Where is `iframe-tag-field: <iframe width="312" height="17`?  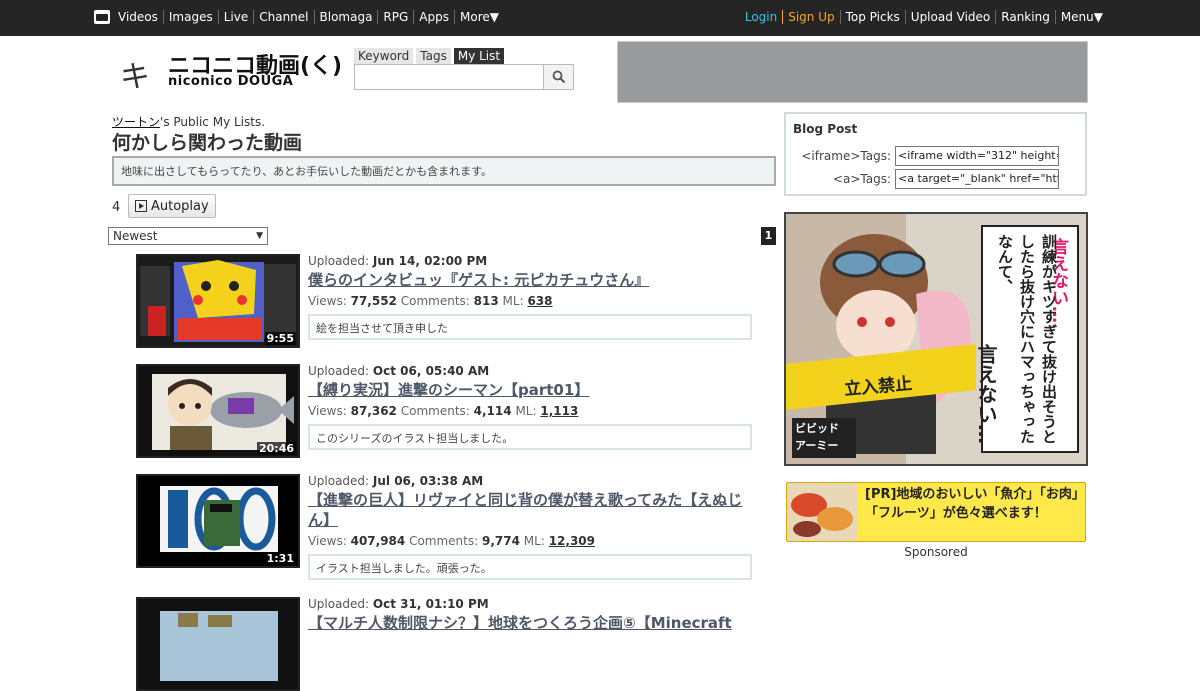
iframe-tag-field: <iframe width="312" height="17 is located at coordinates (977, 156).